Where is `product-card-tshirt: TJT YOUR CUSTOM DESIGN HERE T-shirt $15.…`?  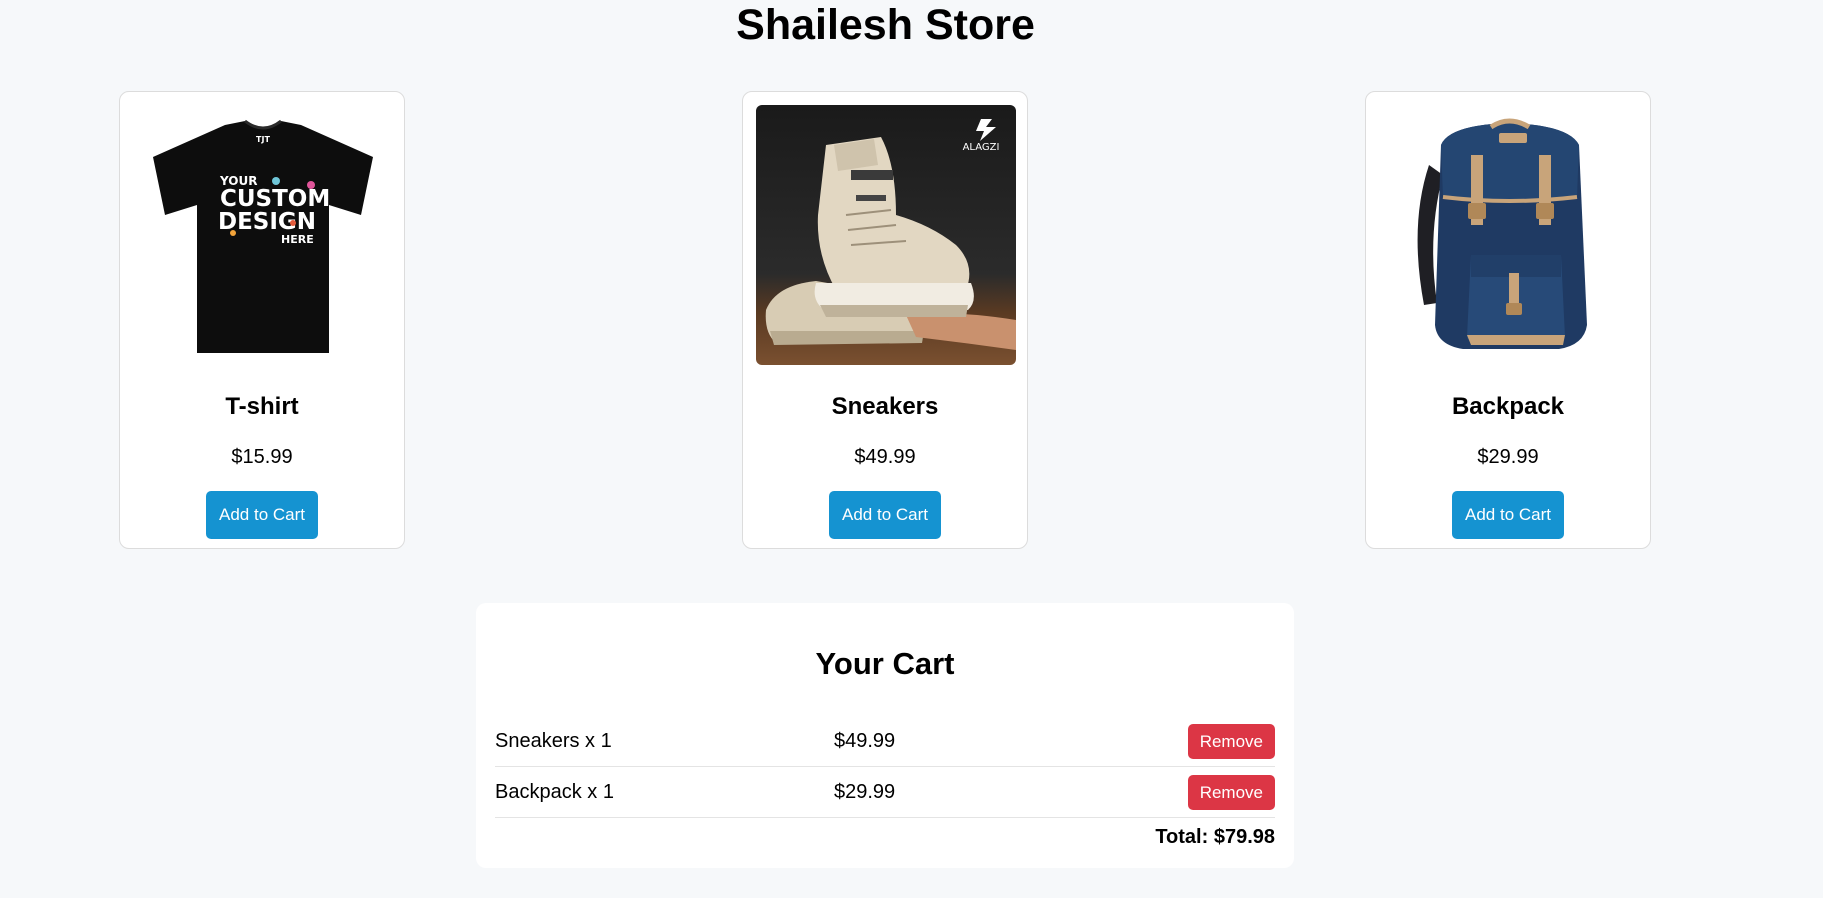
product-card-tshirt: TJT YOUR CUSTOM DESIGN HERE T-shirt $15.… is located at coordinates (262, 320).